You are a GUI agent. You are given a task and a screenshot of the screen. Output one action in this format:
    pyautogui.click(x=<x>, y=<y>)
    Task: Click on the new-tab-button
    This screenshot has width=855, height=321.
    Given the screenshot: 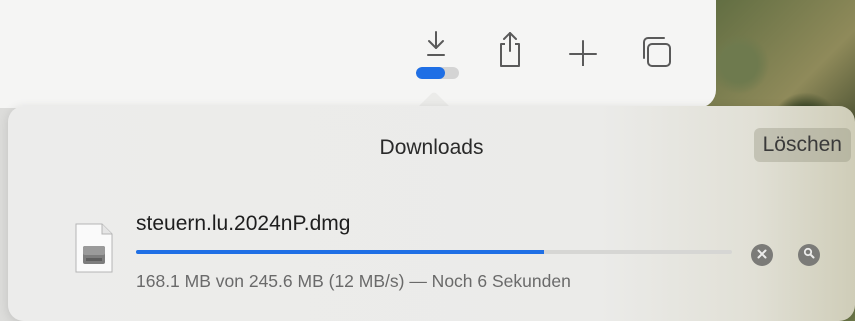 What is the action you would take?
    pyautogui.click(x=583, y=55)
    